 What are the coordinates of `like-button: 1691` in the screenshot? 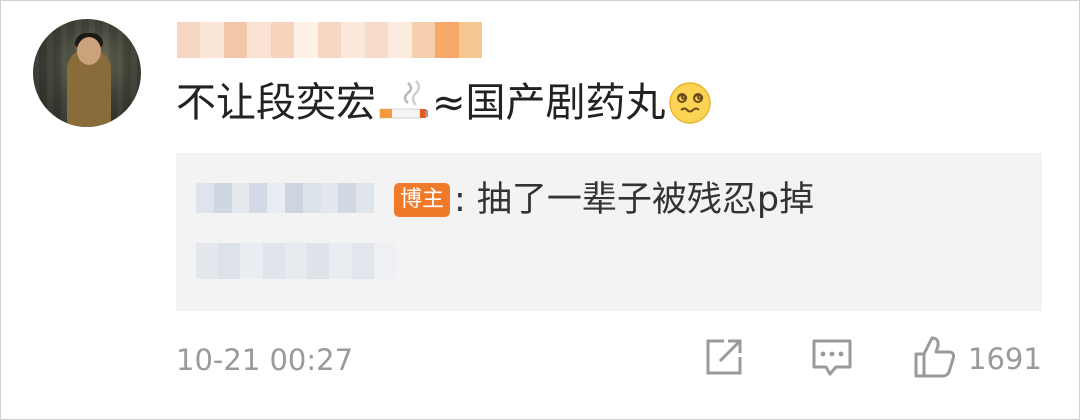 It's located at (982, 359).